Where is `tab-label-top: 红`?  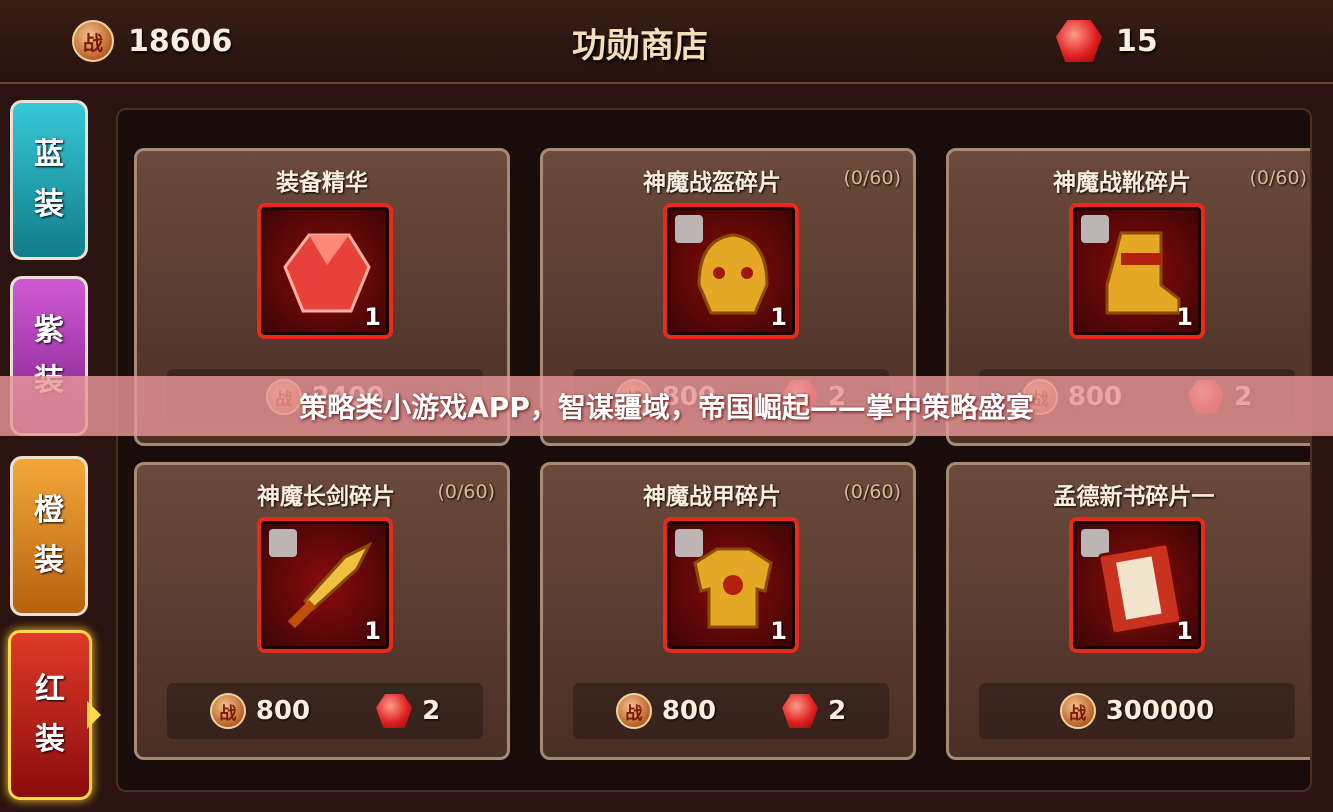
tab-label-top: 红 is located at coordinates (50, 689).